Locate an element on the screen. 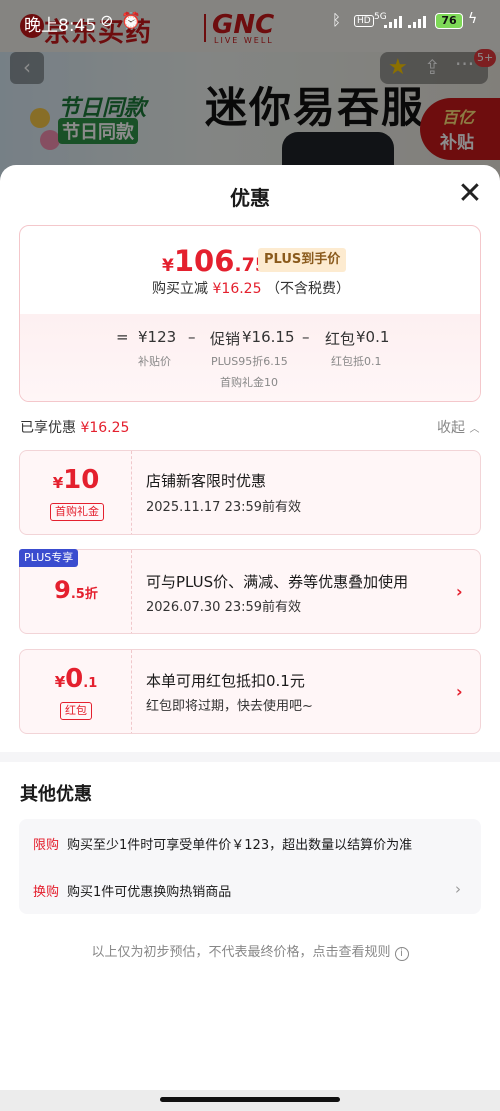 The width and height of the screenshot is (500, 1111). coupon-value: 9 is located at coordinates (62, 590).